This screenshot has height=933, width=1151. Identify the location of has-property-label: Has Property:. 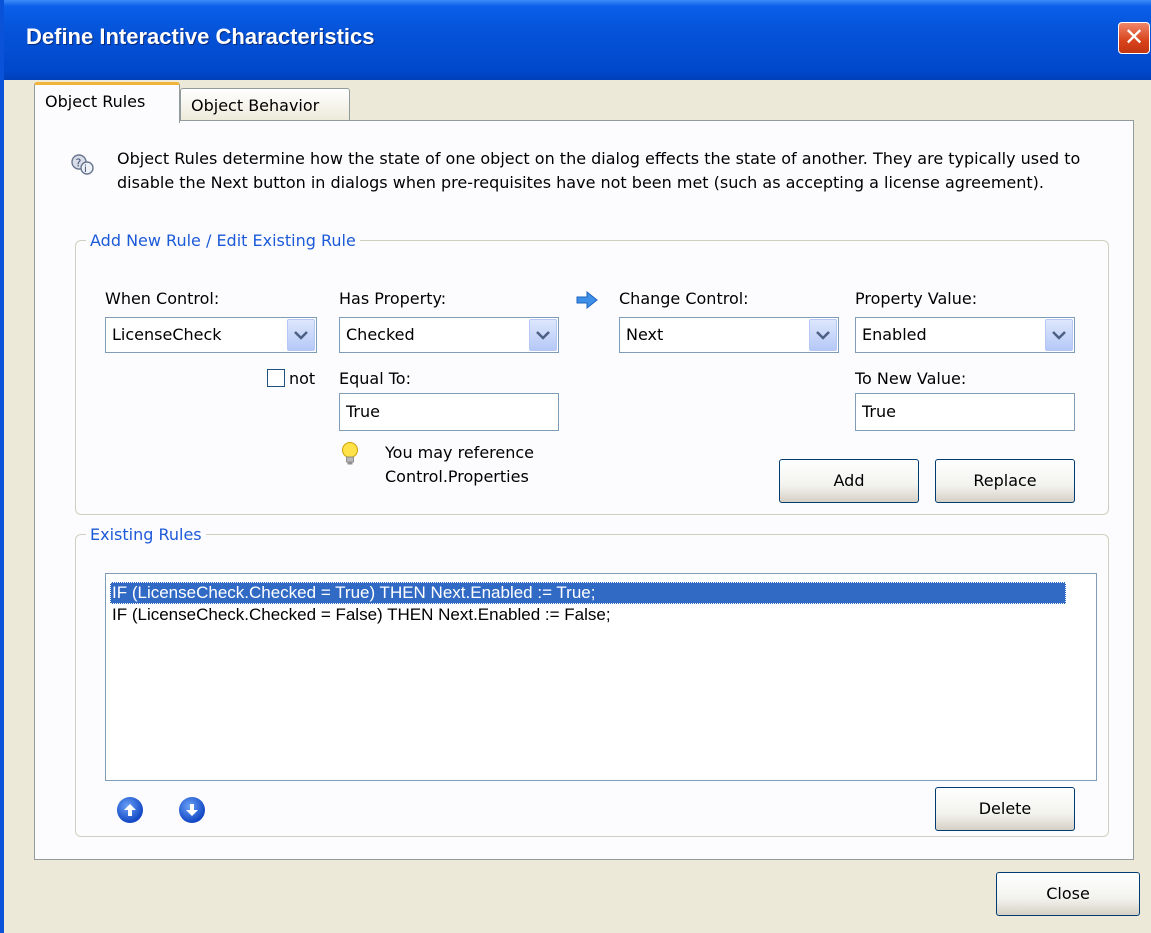
(393, 298).